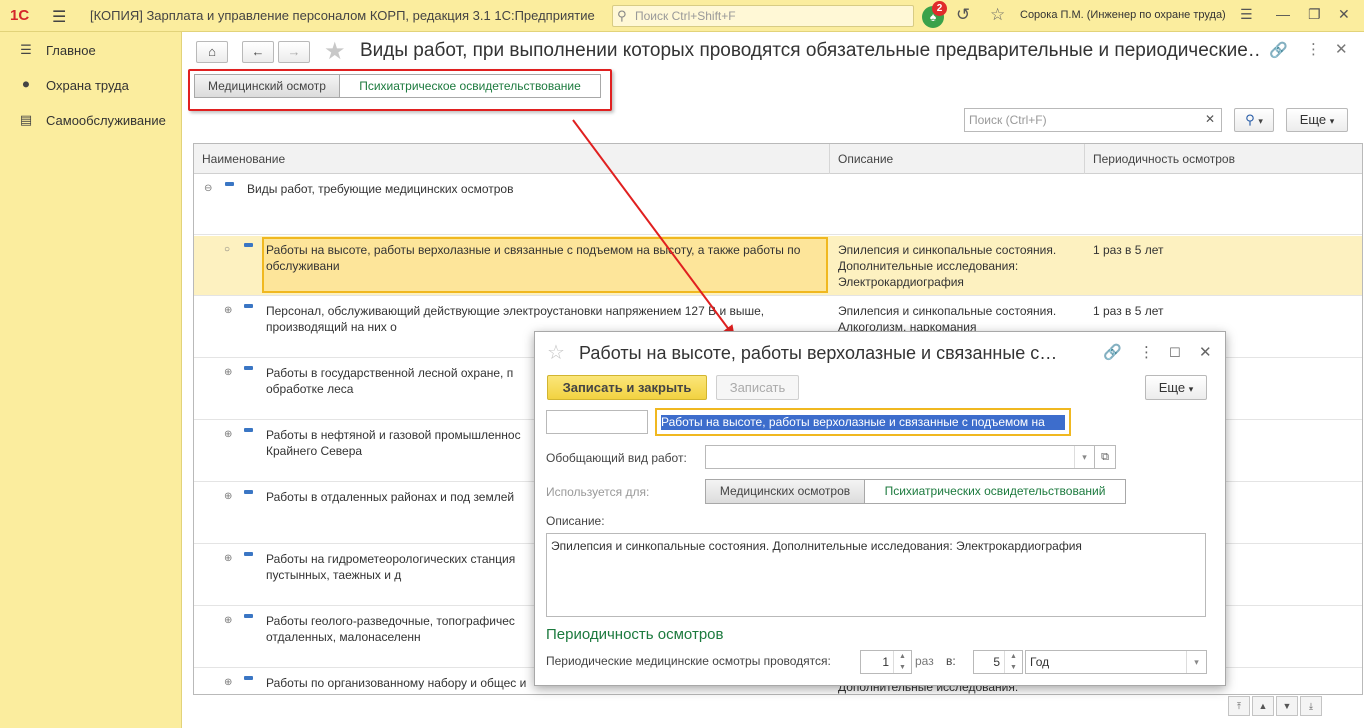 This screenshot has height=728, width=1364. Describe the element at coordinates (71, 50) in the screenshot. I see `sidebar-item-label: Главное` at that location.